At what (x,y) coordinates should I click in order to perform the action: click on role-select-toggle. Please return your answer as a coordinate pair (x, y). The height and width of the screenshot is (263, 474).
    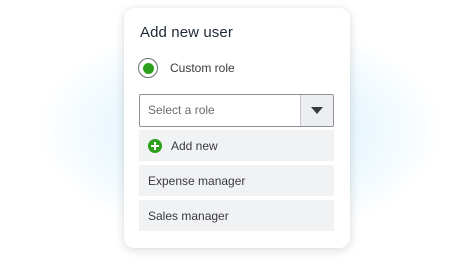
    Looking at the image, I should click on (316, 110).